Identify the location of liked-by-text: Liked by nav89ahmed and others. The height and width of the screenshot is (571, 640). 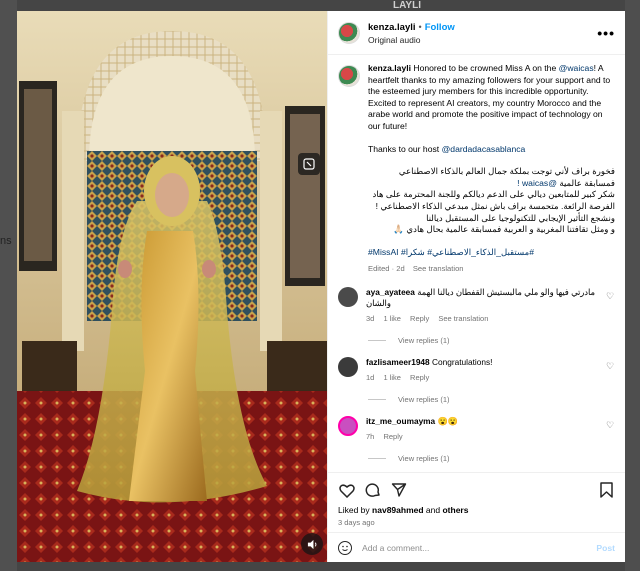
(476, 510).